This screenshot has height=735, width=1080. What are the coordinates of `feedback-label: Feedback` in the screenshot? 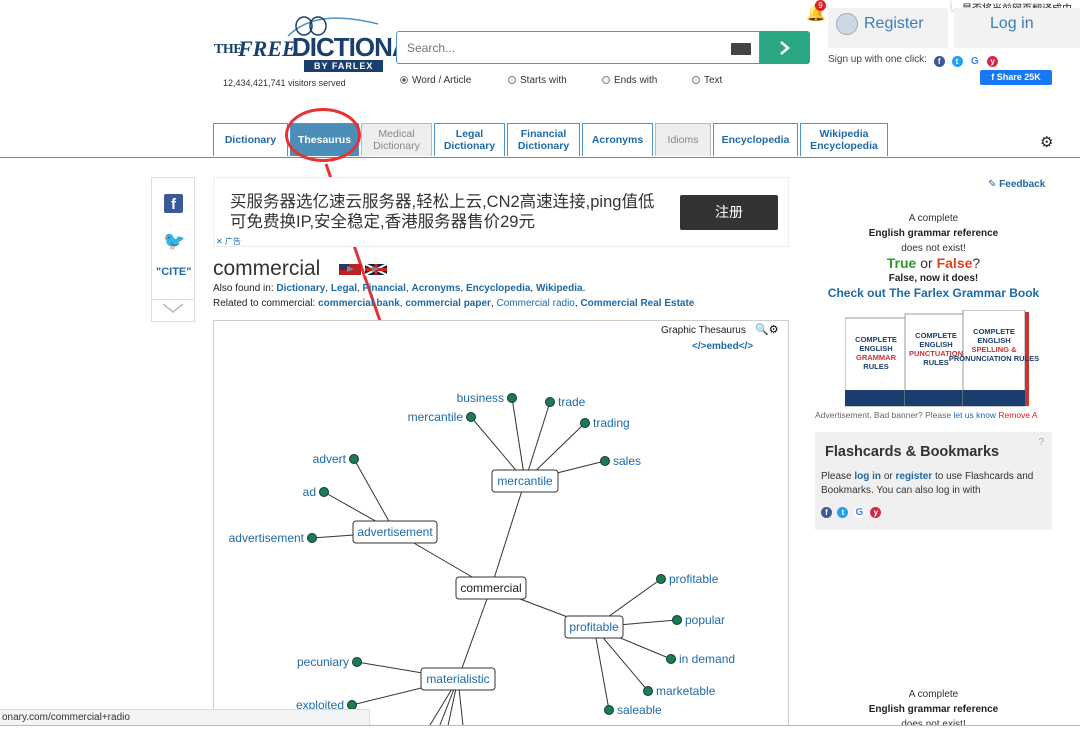 It's located at (1022, 184).